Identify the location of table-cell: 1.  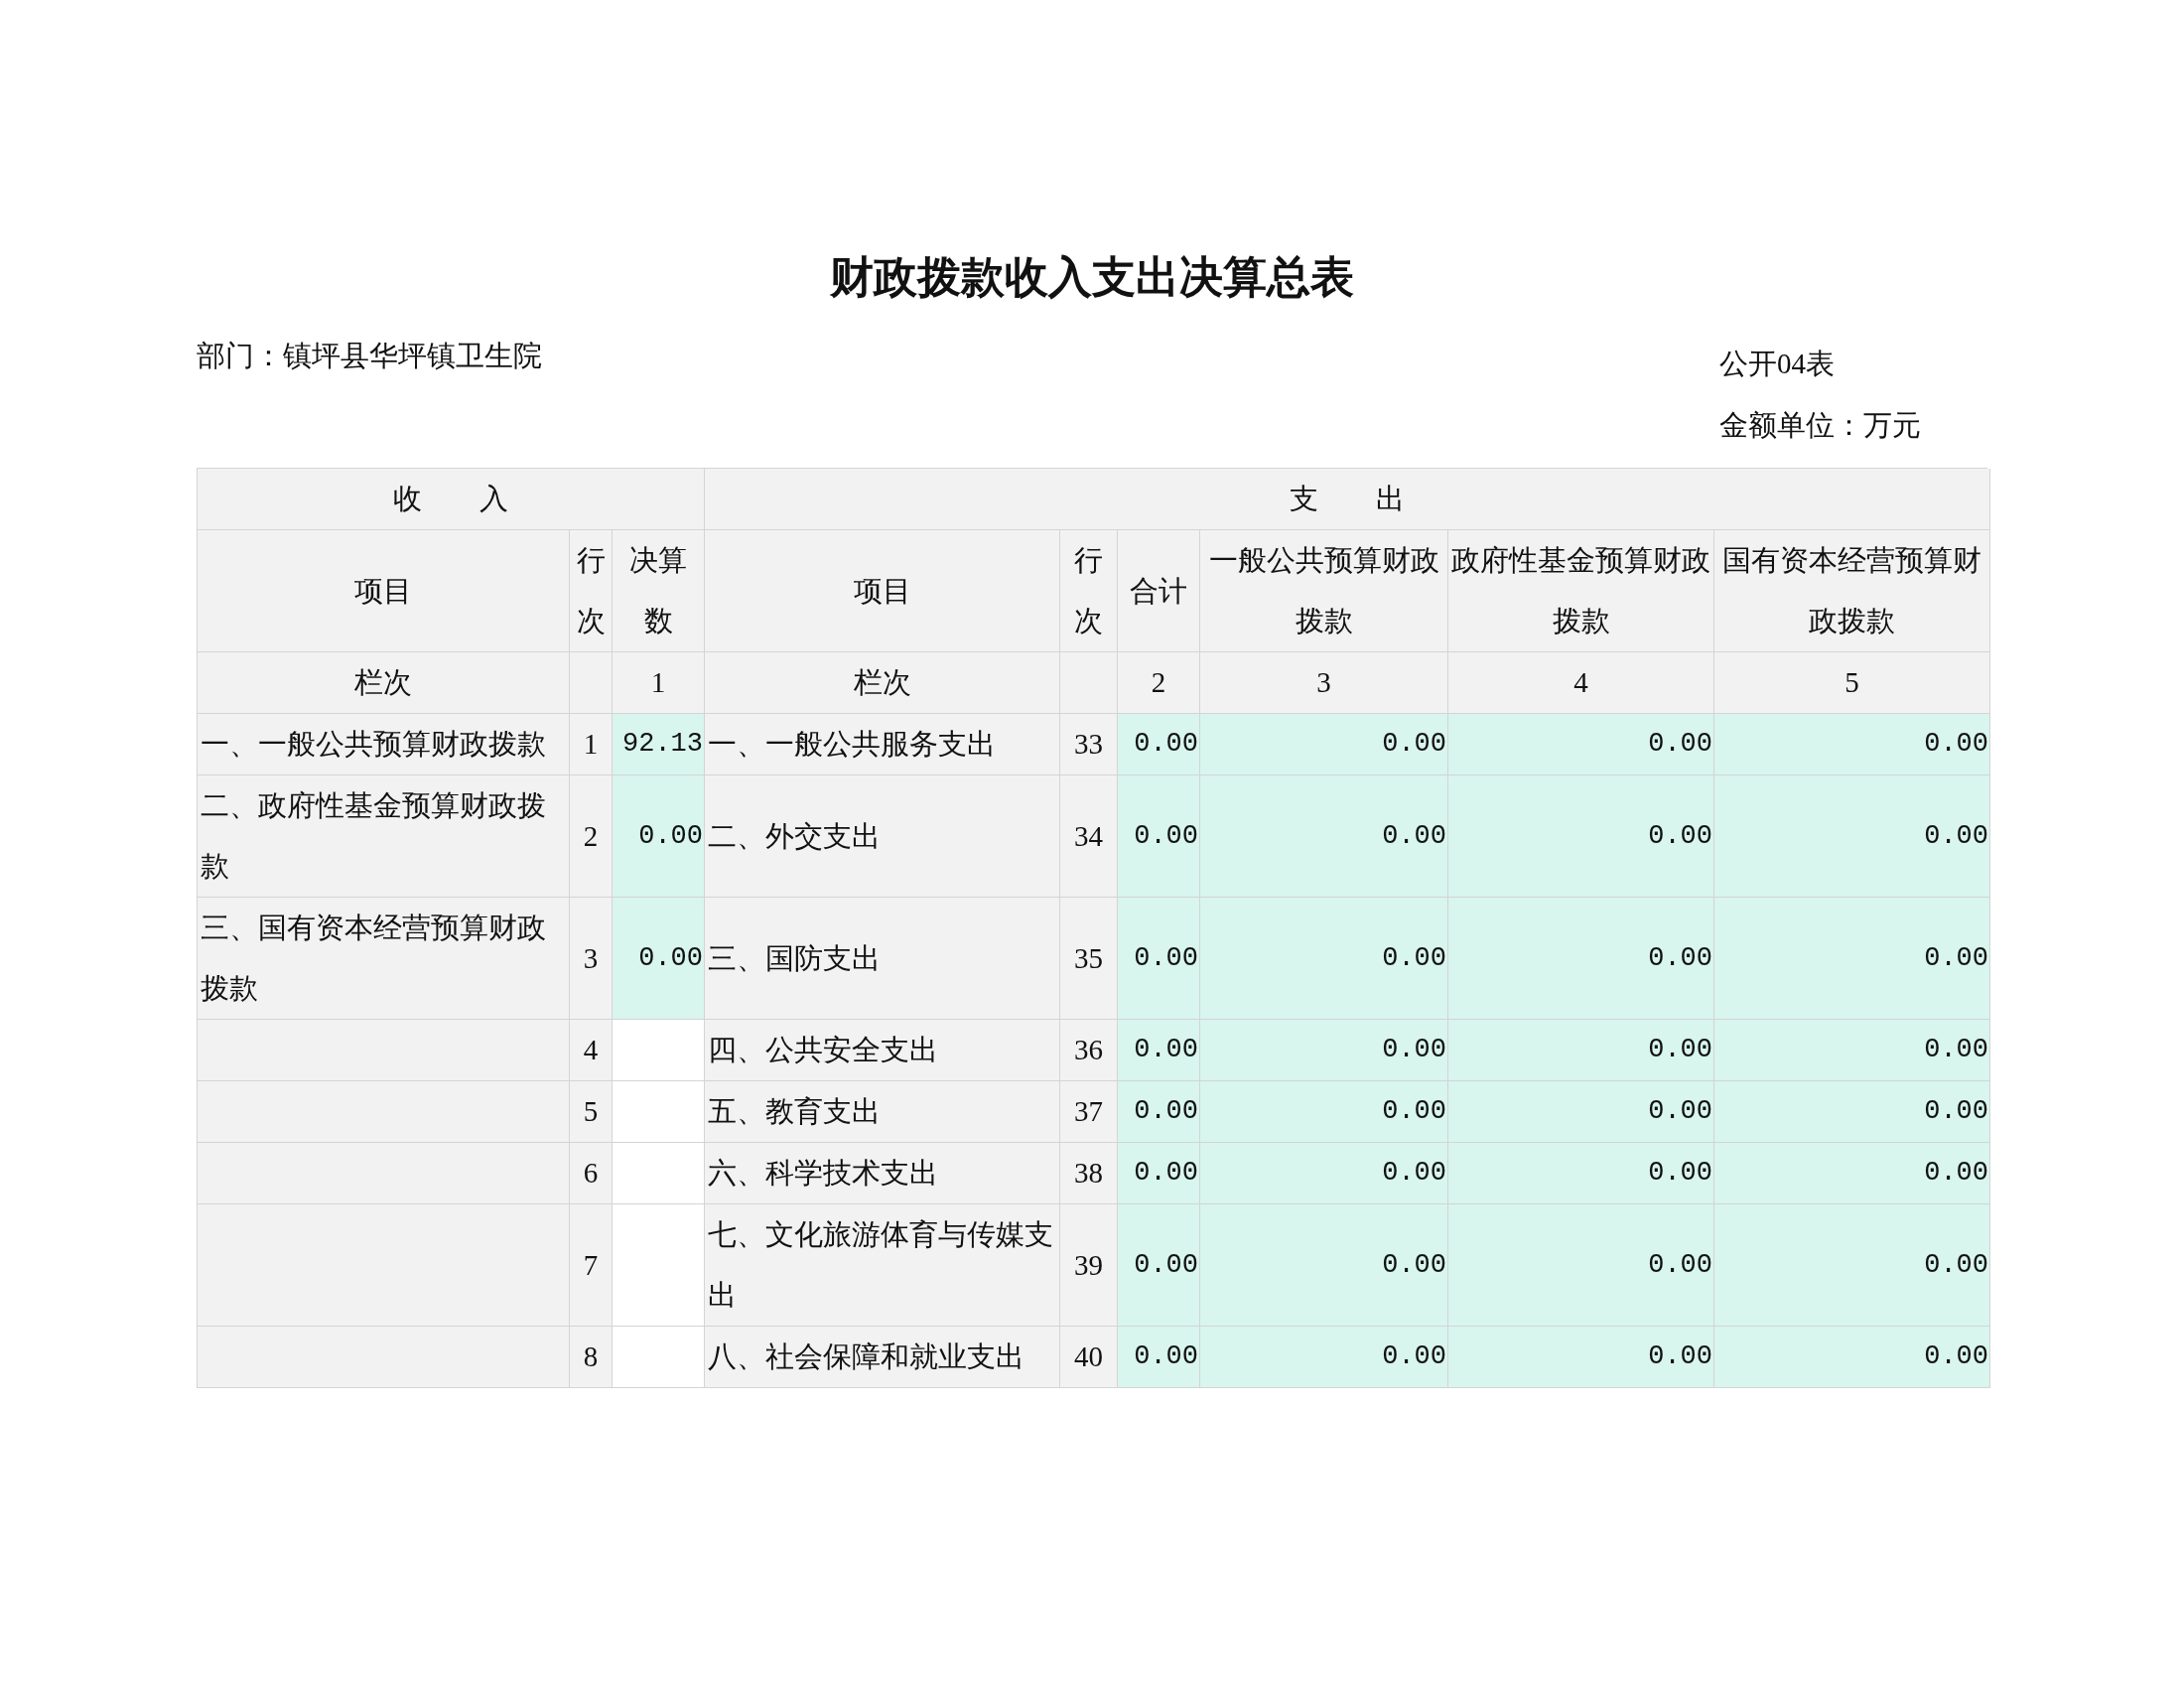
(591, 744).